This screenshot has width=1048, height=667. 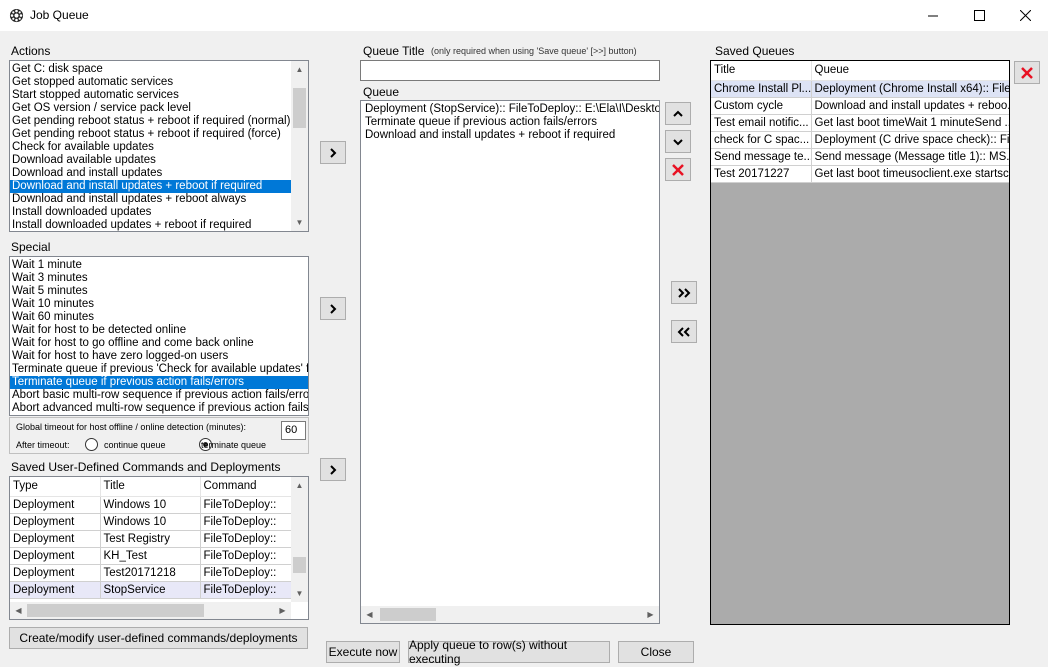 I want to click on special-list-item: Wait 3 minutes, so click(x=159, y=278).